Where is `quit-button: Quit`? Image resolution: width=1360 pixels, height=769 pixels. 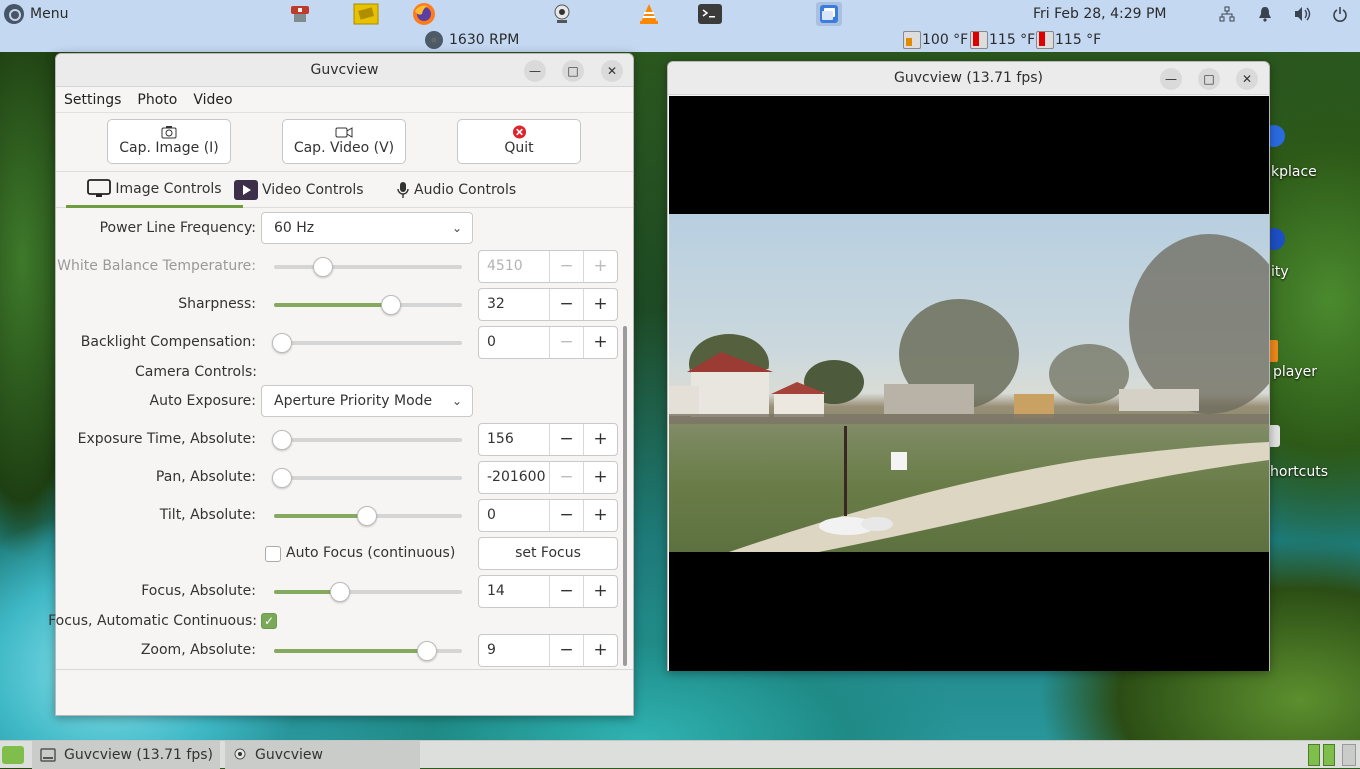 quit-button: Quit is located at coordinates (519, 141).